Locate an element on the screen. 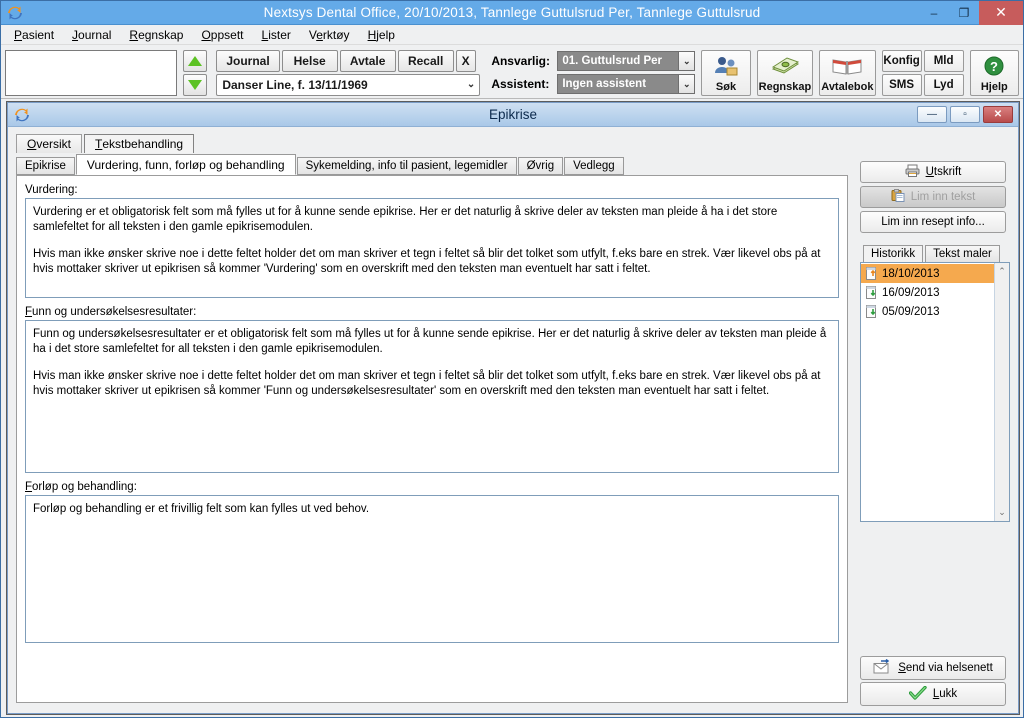  document-down-icon is located at coordinates (871, 292).